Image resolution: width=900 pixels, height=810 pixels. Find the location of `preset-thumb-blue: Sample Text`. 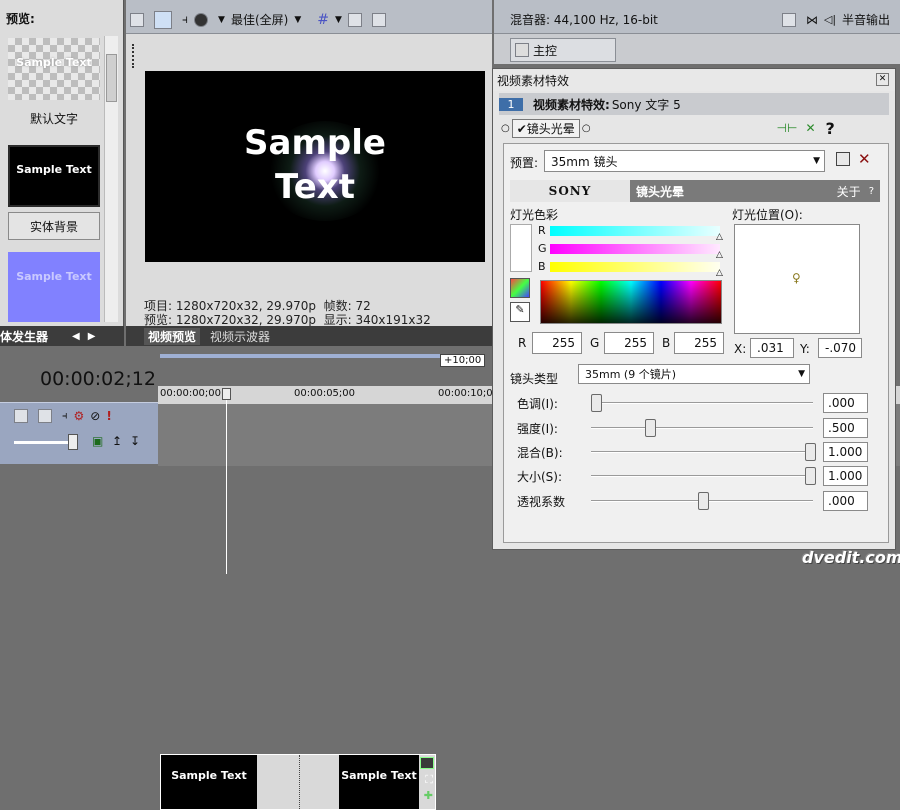

preset-thumb-blue: Sample Text is located at coordinates (54, 287).